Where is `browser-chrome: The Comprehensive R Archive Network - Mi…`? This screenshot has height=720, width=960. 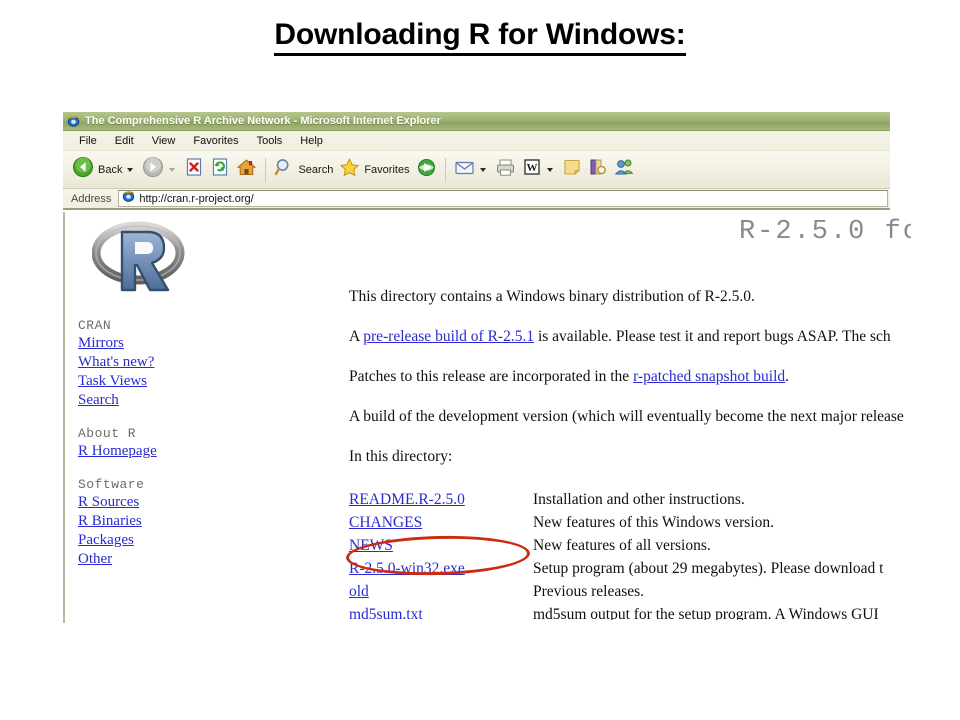 browser-chrome: The Comprehensive R Archive Network - Mi… is located at coordinates (476, 161).